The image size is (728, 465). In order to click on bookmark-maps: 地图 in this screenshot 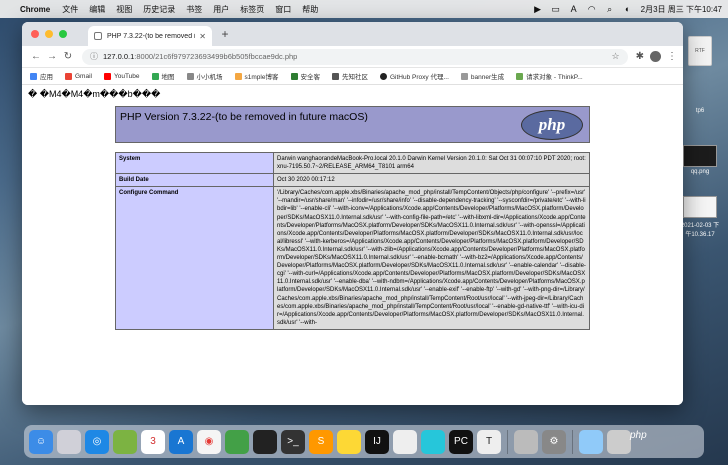, I will do `click(163, 76)`.